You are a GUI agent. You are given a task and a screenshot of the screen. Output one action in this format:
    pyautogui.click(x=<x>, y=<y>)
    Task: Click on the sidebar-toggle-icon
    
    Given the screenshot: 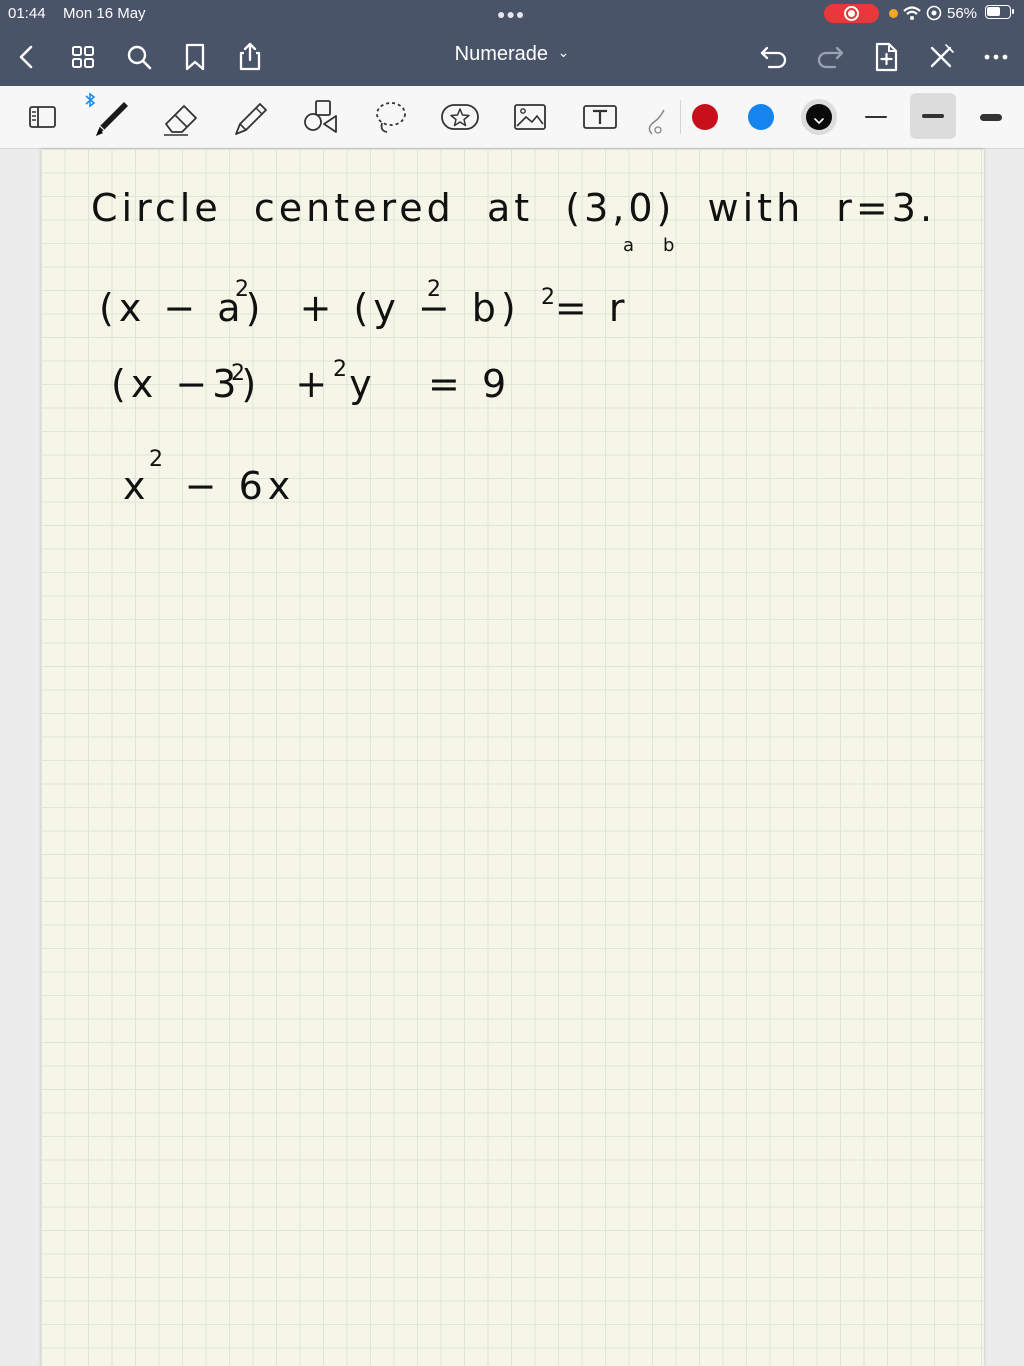 What is the action you would take?
    pyautogui.click(x=42, y=117)
    